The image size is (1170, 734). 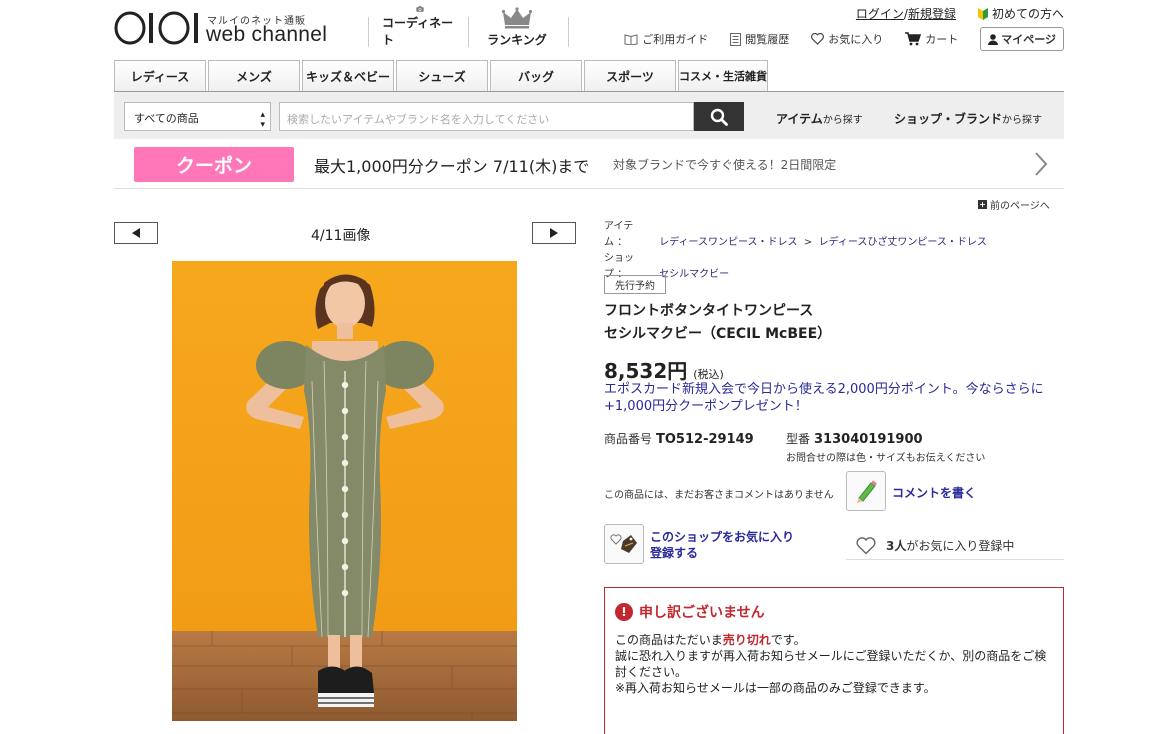 I want to click on plus-square-icon: +, so click(x=982, y=204).